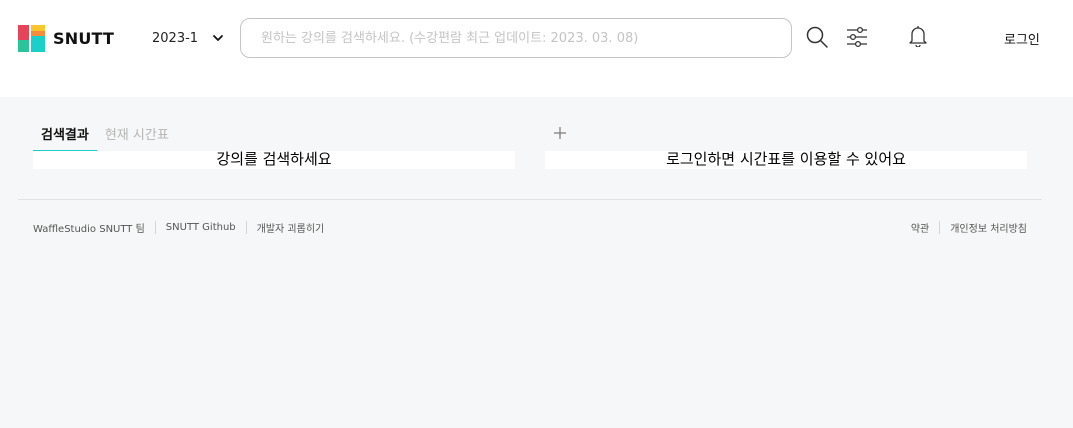  I want to click on semester-select: 2023-1, so click(188, 38).